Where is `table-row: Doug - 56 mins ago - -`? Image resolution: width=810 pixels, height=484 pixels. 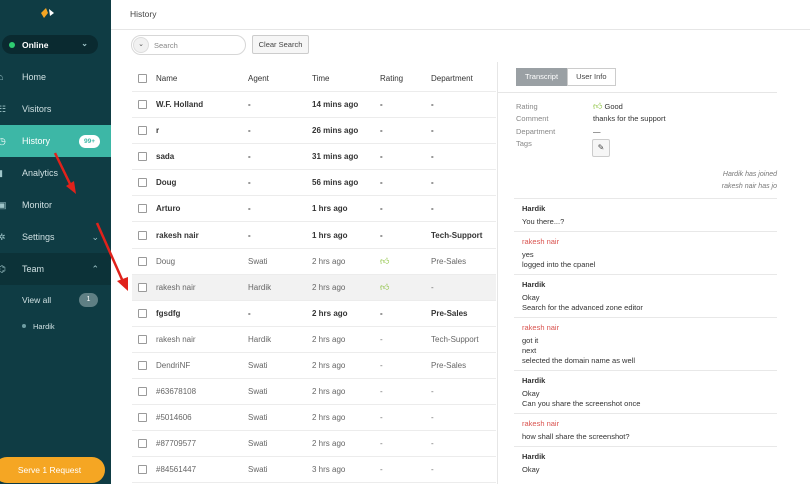
table-row: Doug - 56 mins ago - - is located at coordinates (314, 183).